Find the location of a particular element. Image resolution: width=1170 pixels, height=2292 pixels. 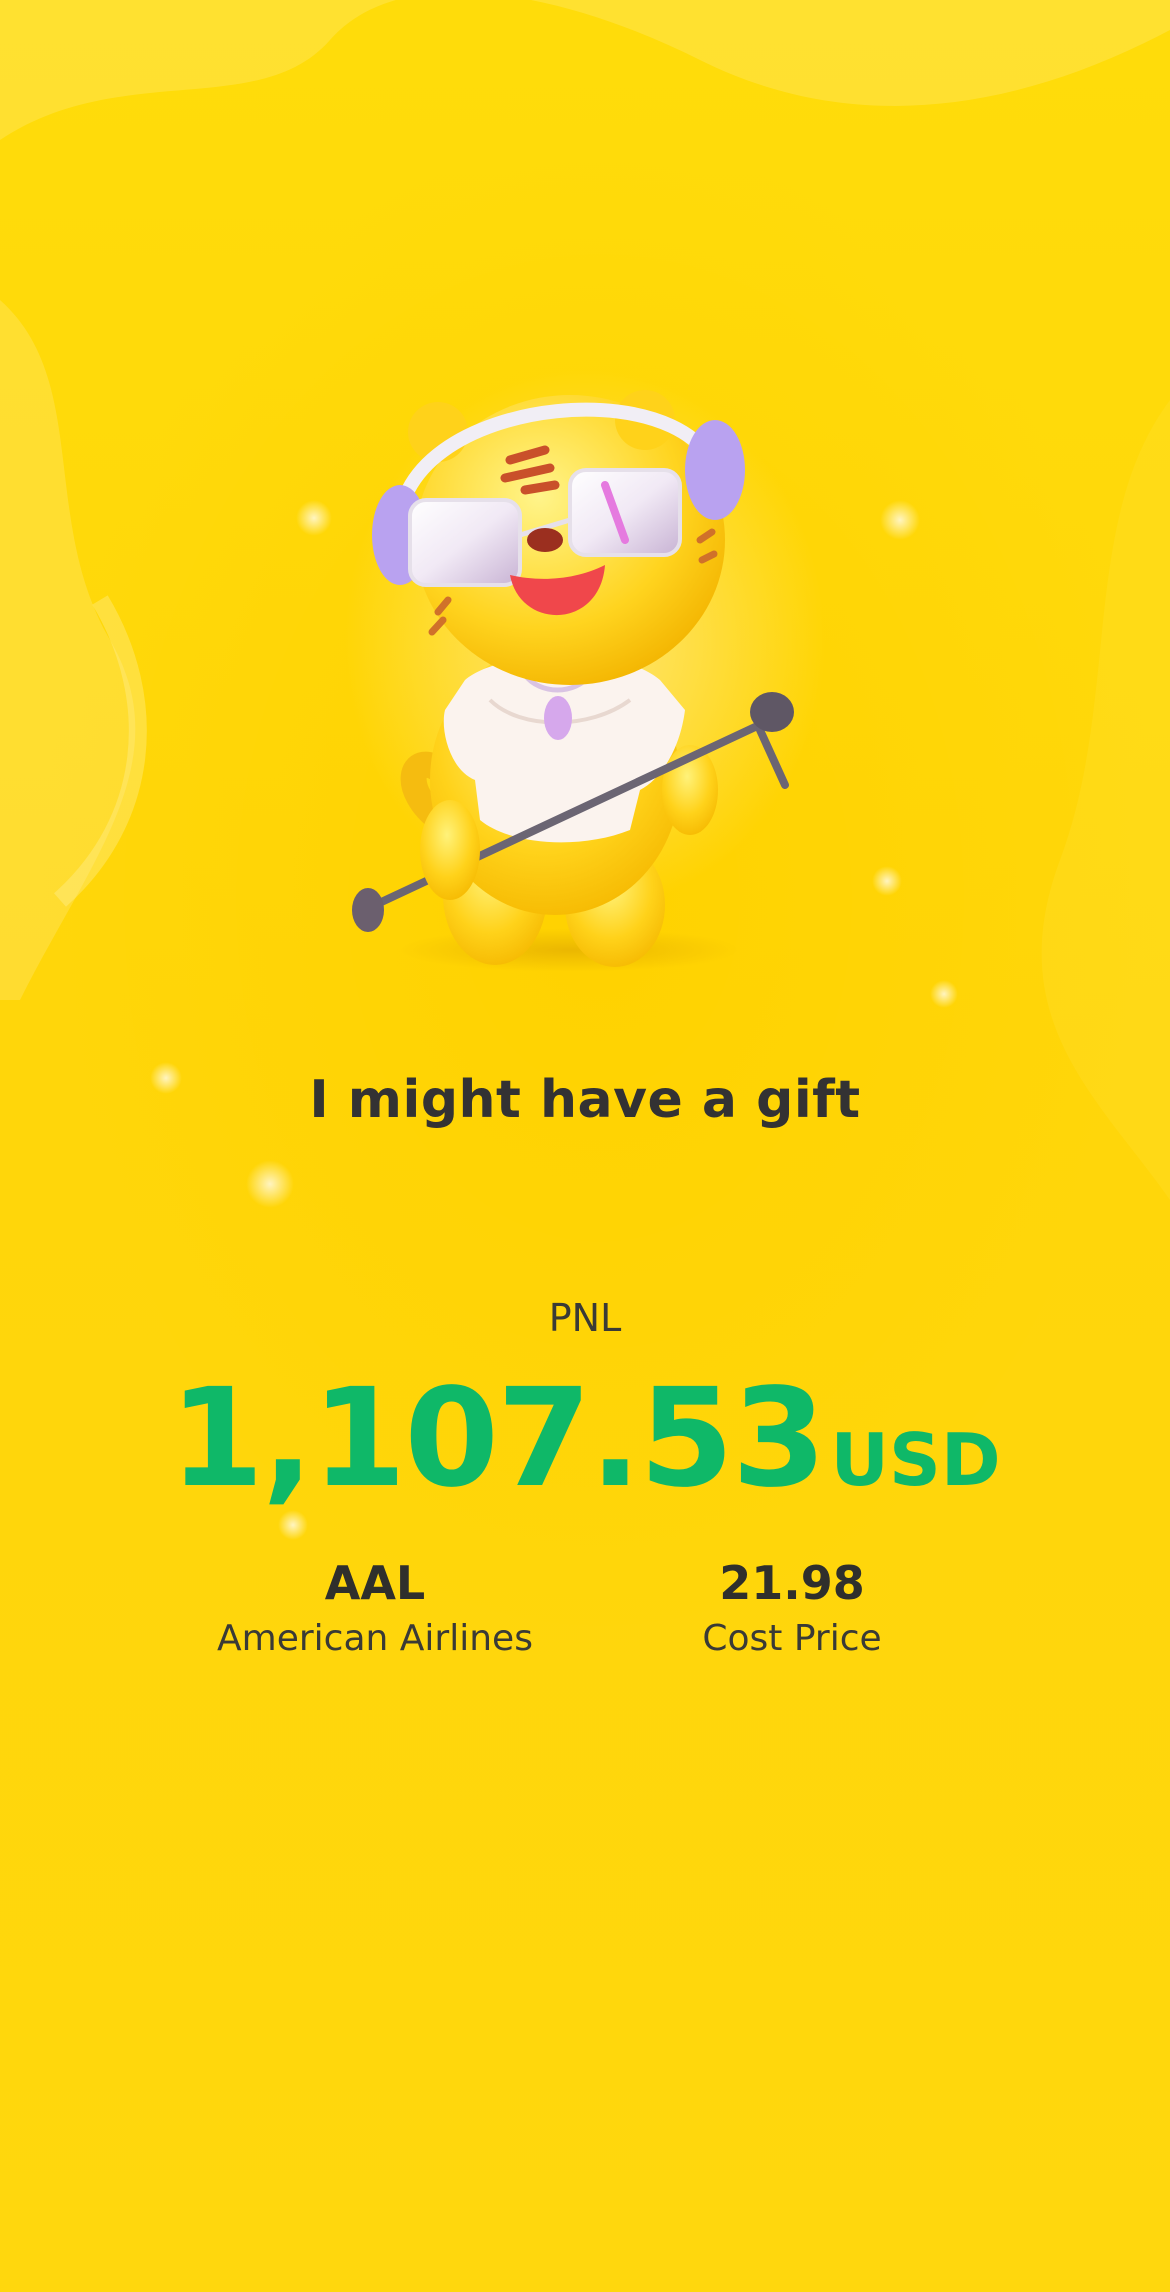

cost-price-value: 21.98 is located at coordinates (792, 1583).